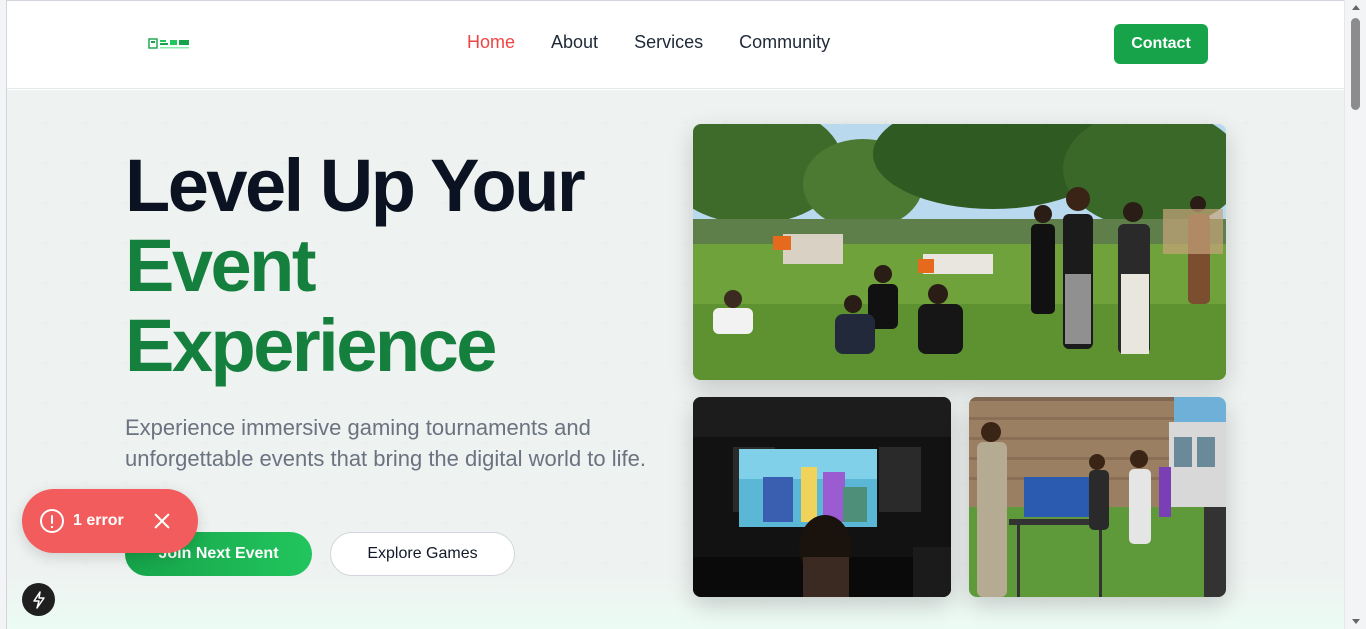  I want to click on error-icon, so click(52, 521).